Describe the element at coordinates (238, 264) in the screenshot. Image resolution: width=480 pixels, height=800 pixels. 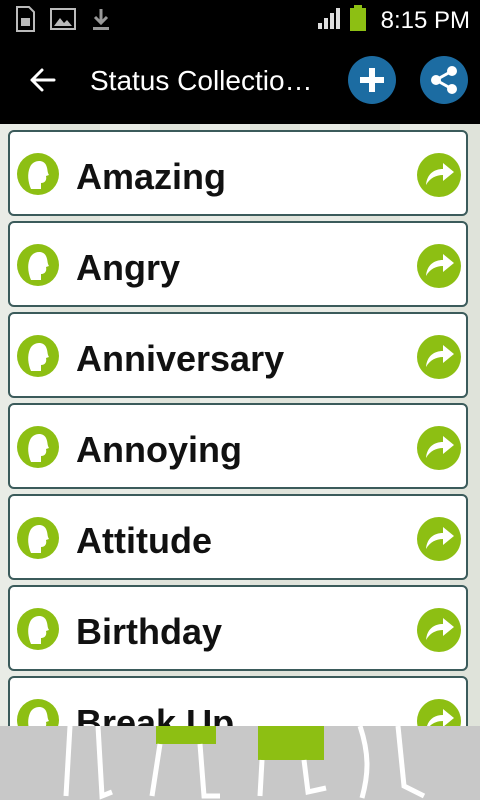
I see `list-item: Angry` at that location.